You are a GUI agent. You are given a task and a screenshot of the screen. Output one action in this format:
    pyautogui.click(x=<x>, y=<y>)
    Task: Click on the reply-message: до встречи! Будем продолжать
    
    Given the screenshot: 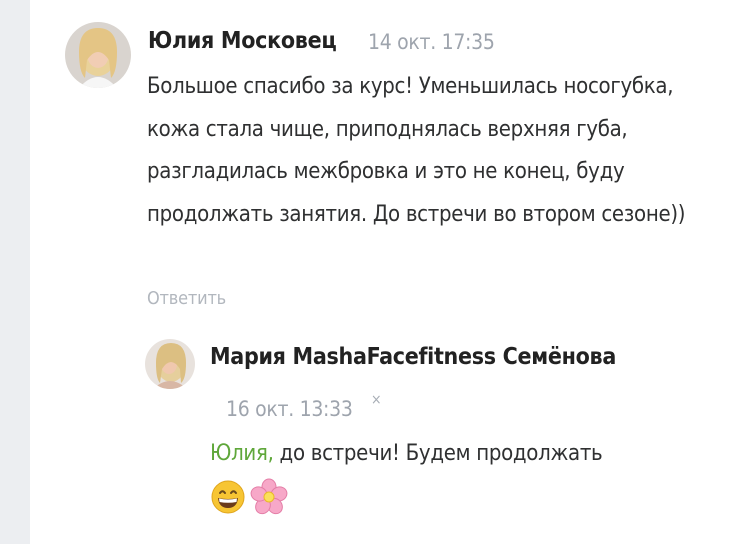 What is the action you would take?
    pyautogui.click(x=438, y=453)
    